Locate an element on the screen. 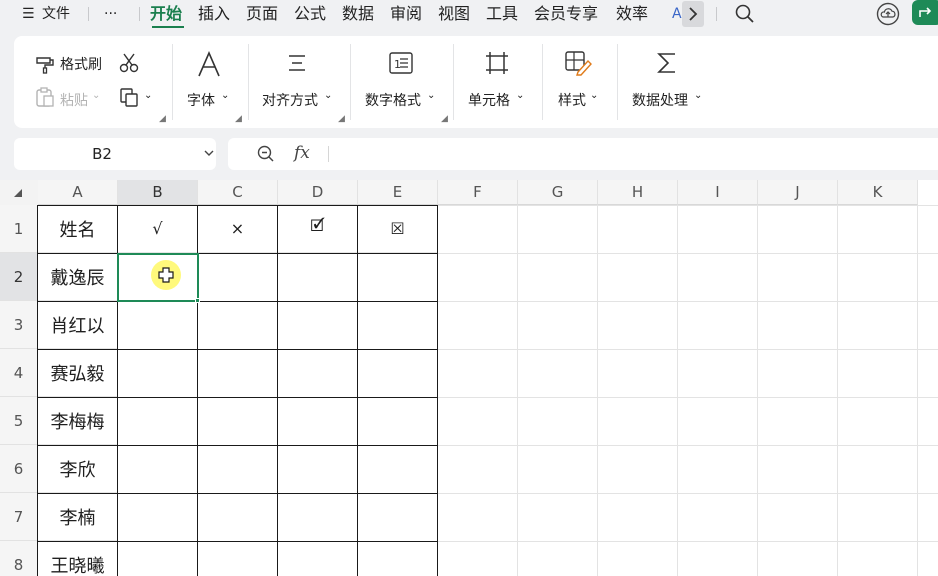 Image resolution: width=938 pixels, height=576 pixels. tab-formula: 公式 is located at coordinates (310, 14).